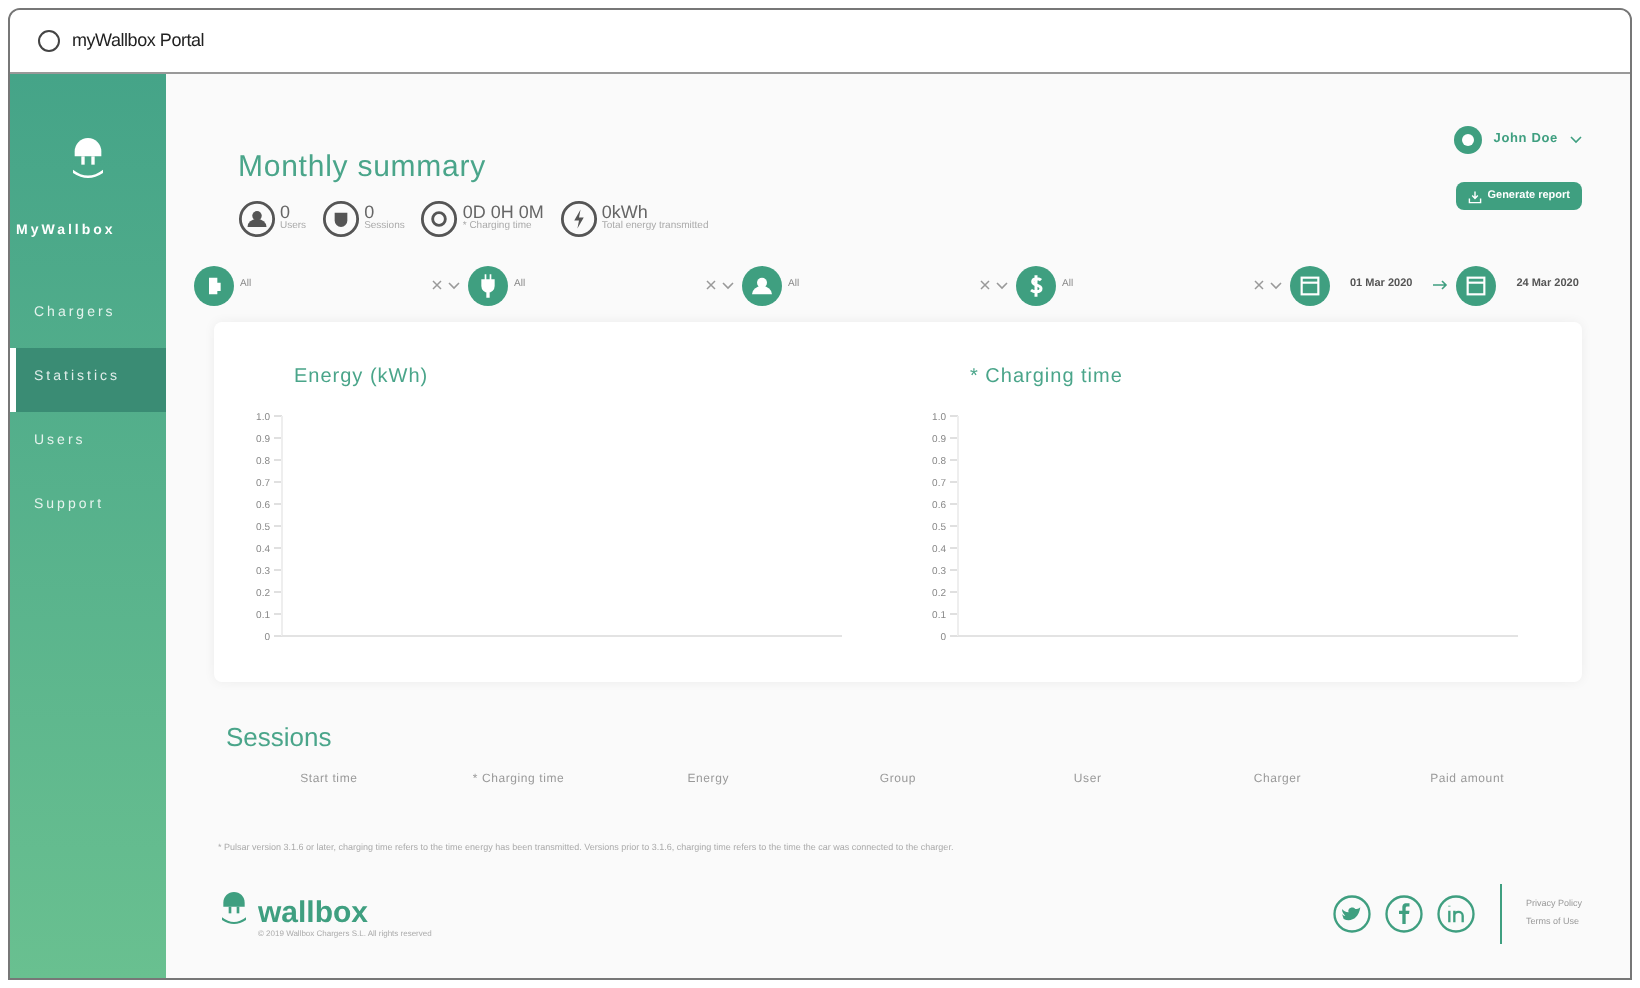 This screenshot has width=1640, height=988. I want to click on linkedin-icon, so click(1455, 913).